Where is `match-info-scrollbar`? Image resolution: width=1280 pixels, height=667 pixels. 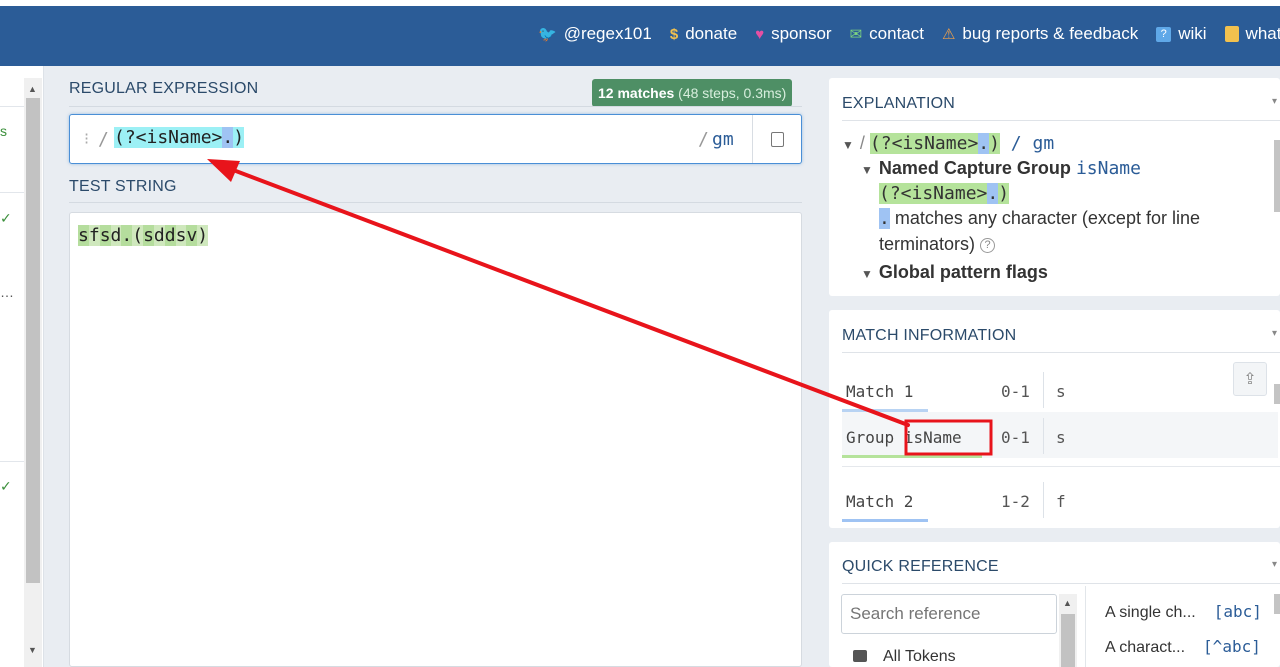 match-info-scrollbar is located at coordinates (1277, 394).